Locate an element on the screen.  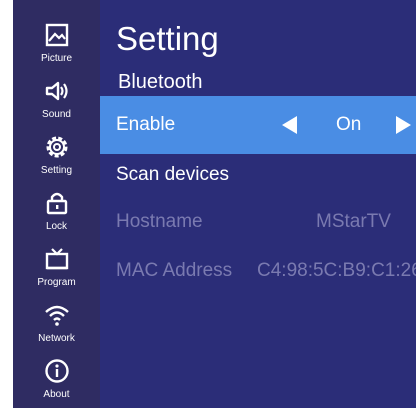
wifi-icon is located at coordinates (56, 315).